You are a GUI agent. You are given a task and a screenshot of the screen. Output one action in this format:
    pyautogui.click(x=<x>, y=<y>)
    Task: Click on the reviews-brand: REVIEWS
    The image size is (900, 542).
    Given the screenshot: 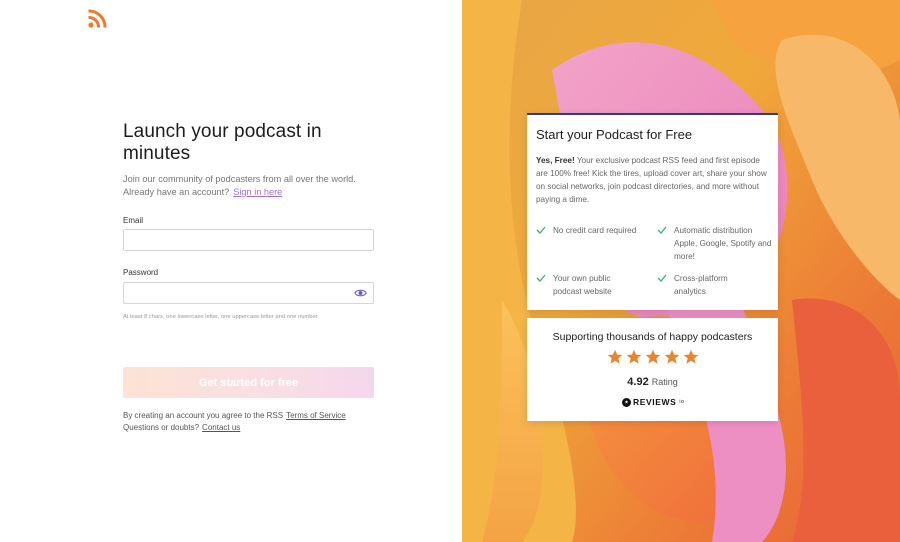 What is the action you would take?
    pyautogui.click(x=655, y=402)
    